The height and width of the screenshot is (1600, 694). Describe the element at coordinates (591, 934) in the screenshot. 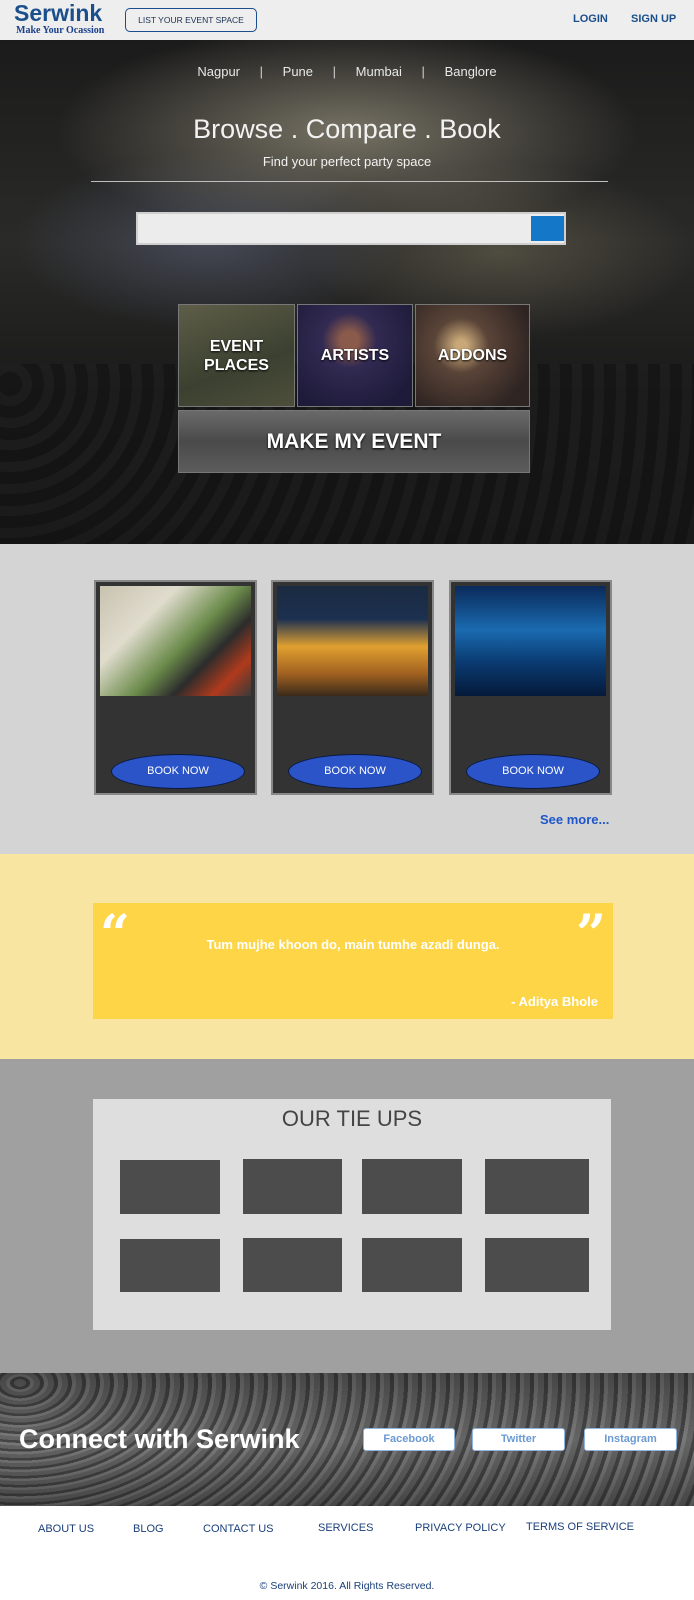

I see `close-quote-icon: ”` at that location.